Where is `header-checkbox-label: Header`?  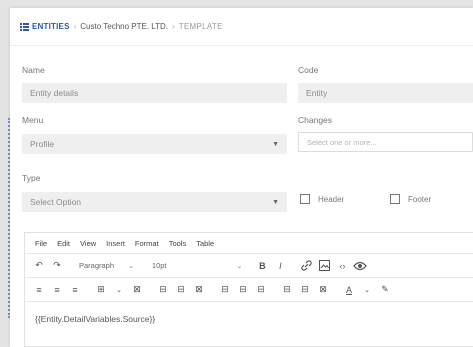
header-checkbox-label: Header is located at coordinates (331, 199).